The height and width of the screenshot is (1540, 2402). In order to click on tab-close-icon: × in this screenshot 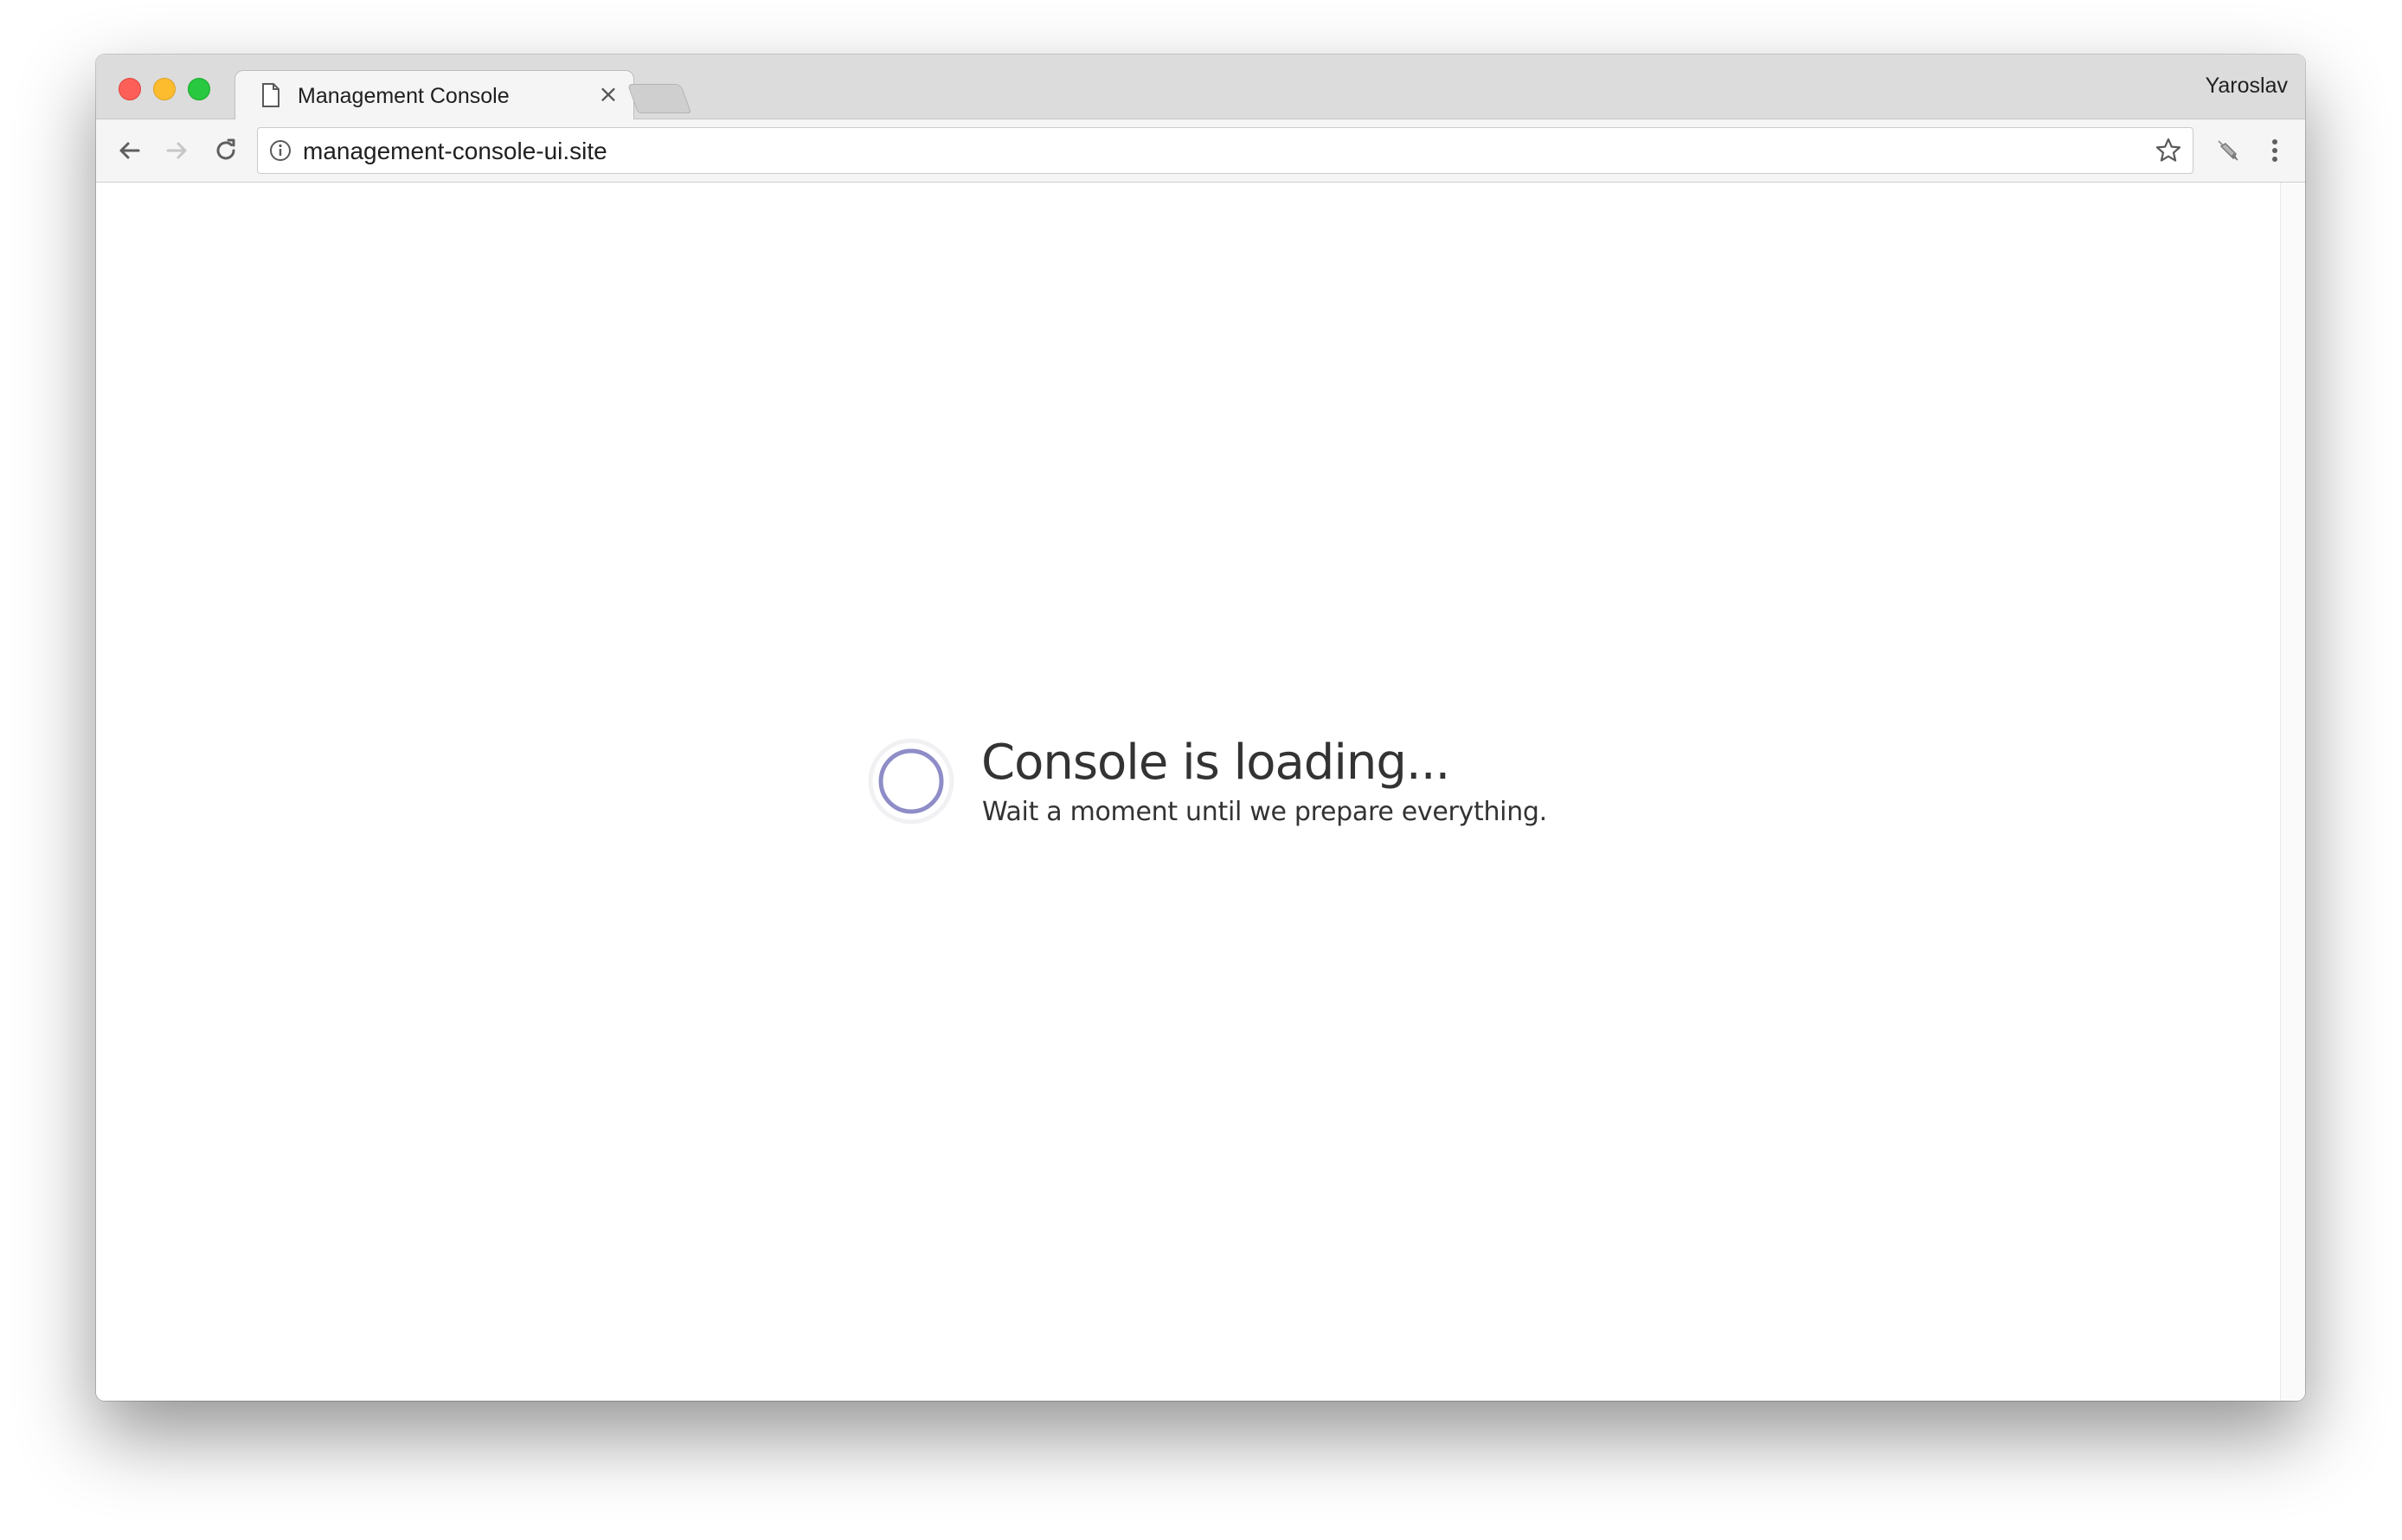, I will do `click(608, 94)`.